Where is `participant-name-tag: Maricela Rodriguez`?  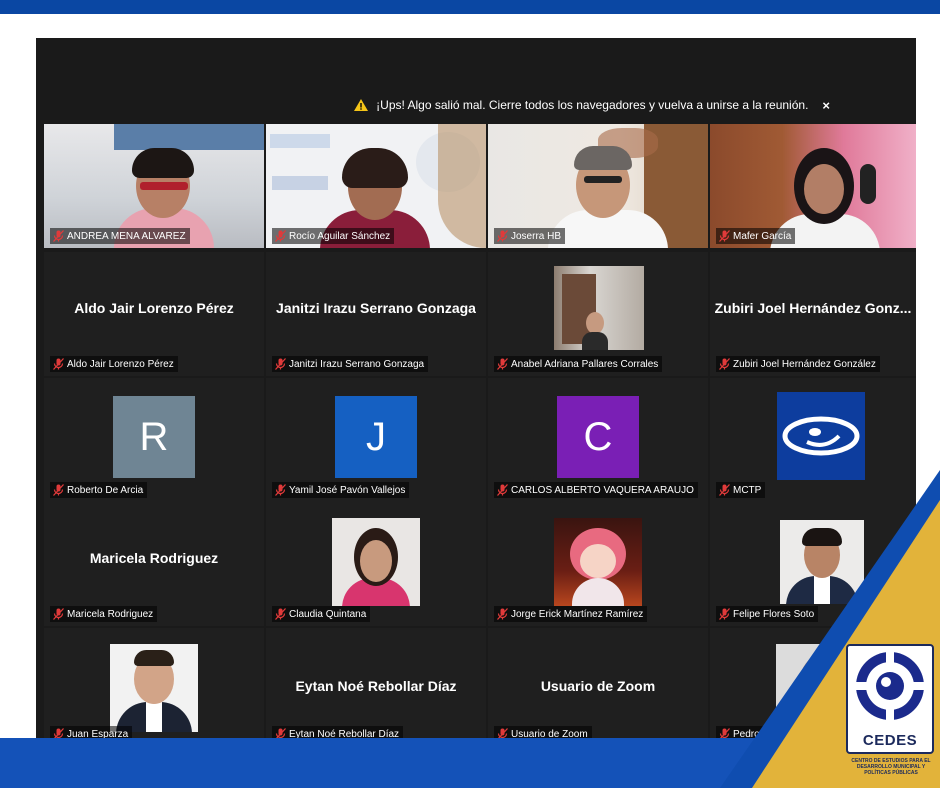 participant-name-tag: Maricela Rodriguez is located at coordinates (104, 614).